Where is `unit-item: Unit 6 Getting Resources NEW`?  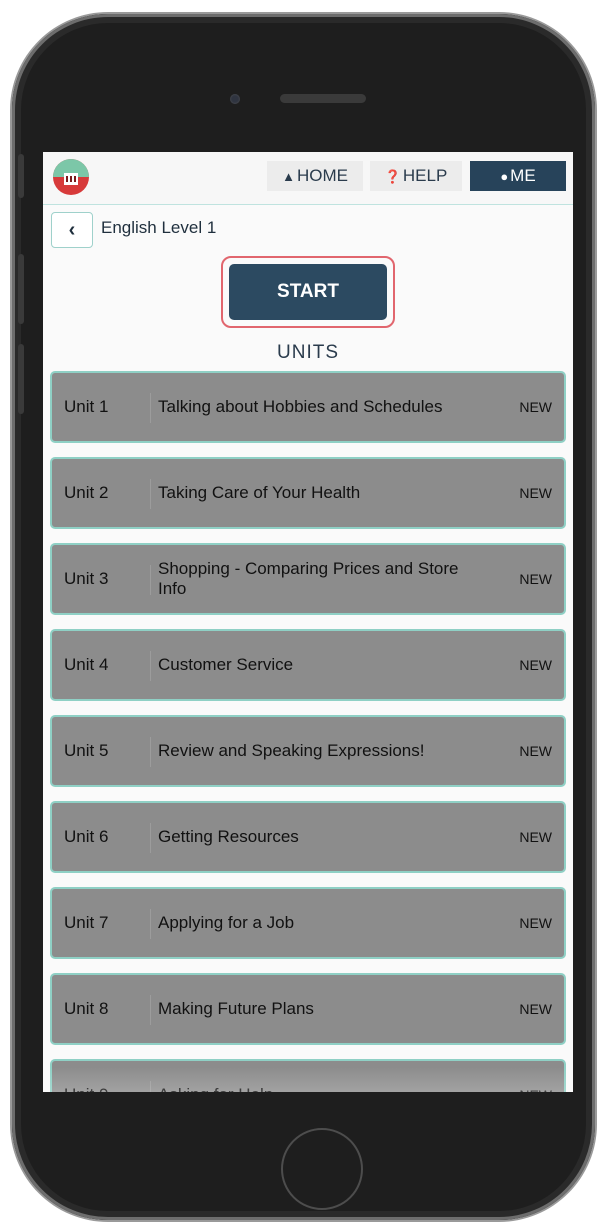
unit-item: Unit 6 Getting Resources NEW is located at coordinates (308, 837).